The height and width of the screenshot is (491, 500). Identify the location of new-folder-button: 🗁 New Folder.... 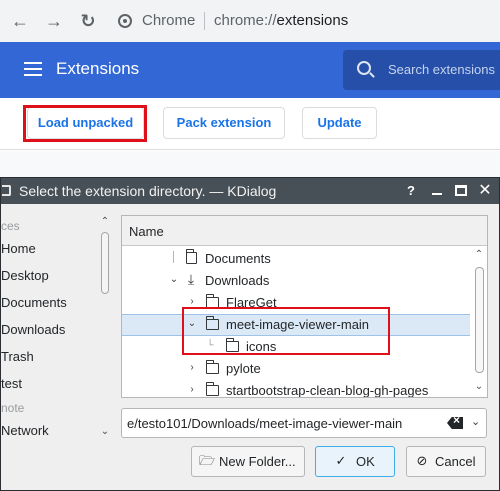
(248, 461).